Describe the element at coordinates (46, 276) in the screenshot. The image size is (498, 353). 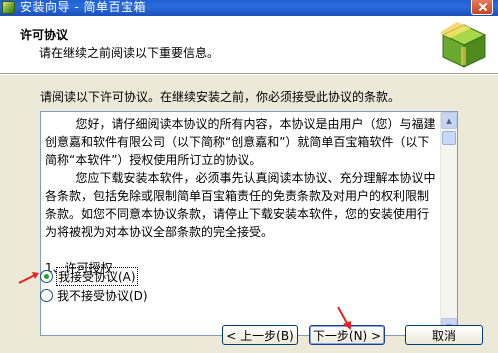
I see `accept-radio` at that location.